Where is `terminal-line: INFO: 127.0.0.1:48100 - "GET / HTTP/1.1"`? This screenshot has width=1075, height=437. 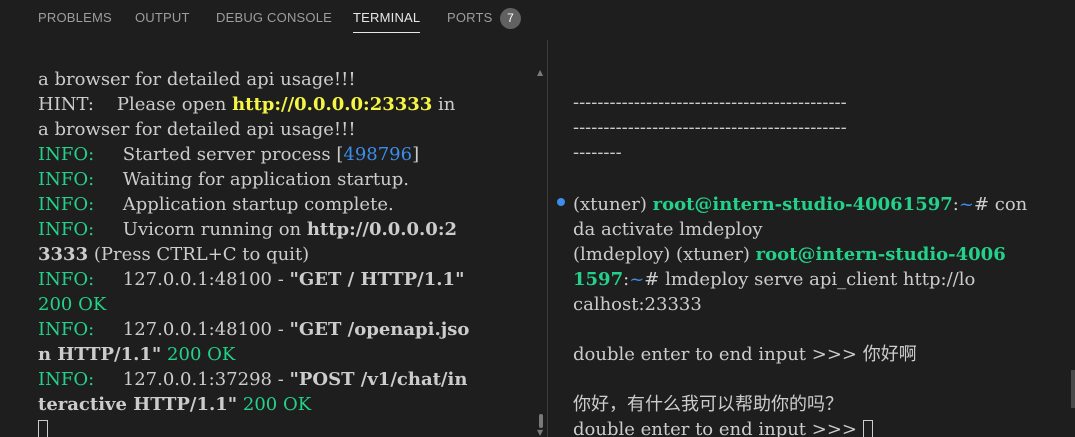 terminal-line: INFO: 127.0.0.1:48100 - "GET / HTTP/1.1" is located at coordinates (251, 279).